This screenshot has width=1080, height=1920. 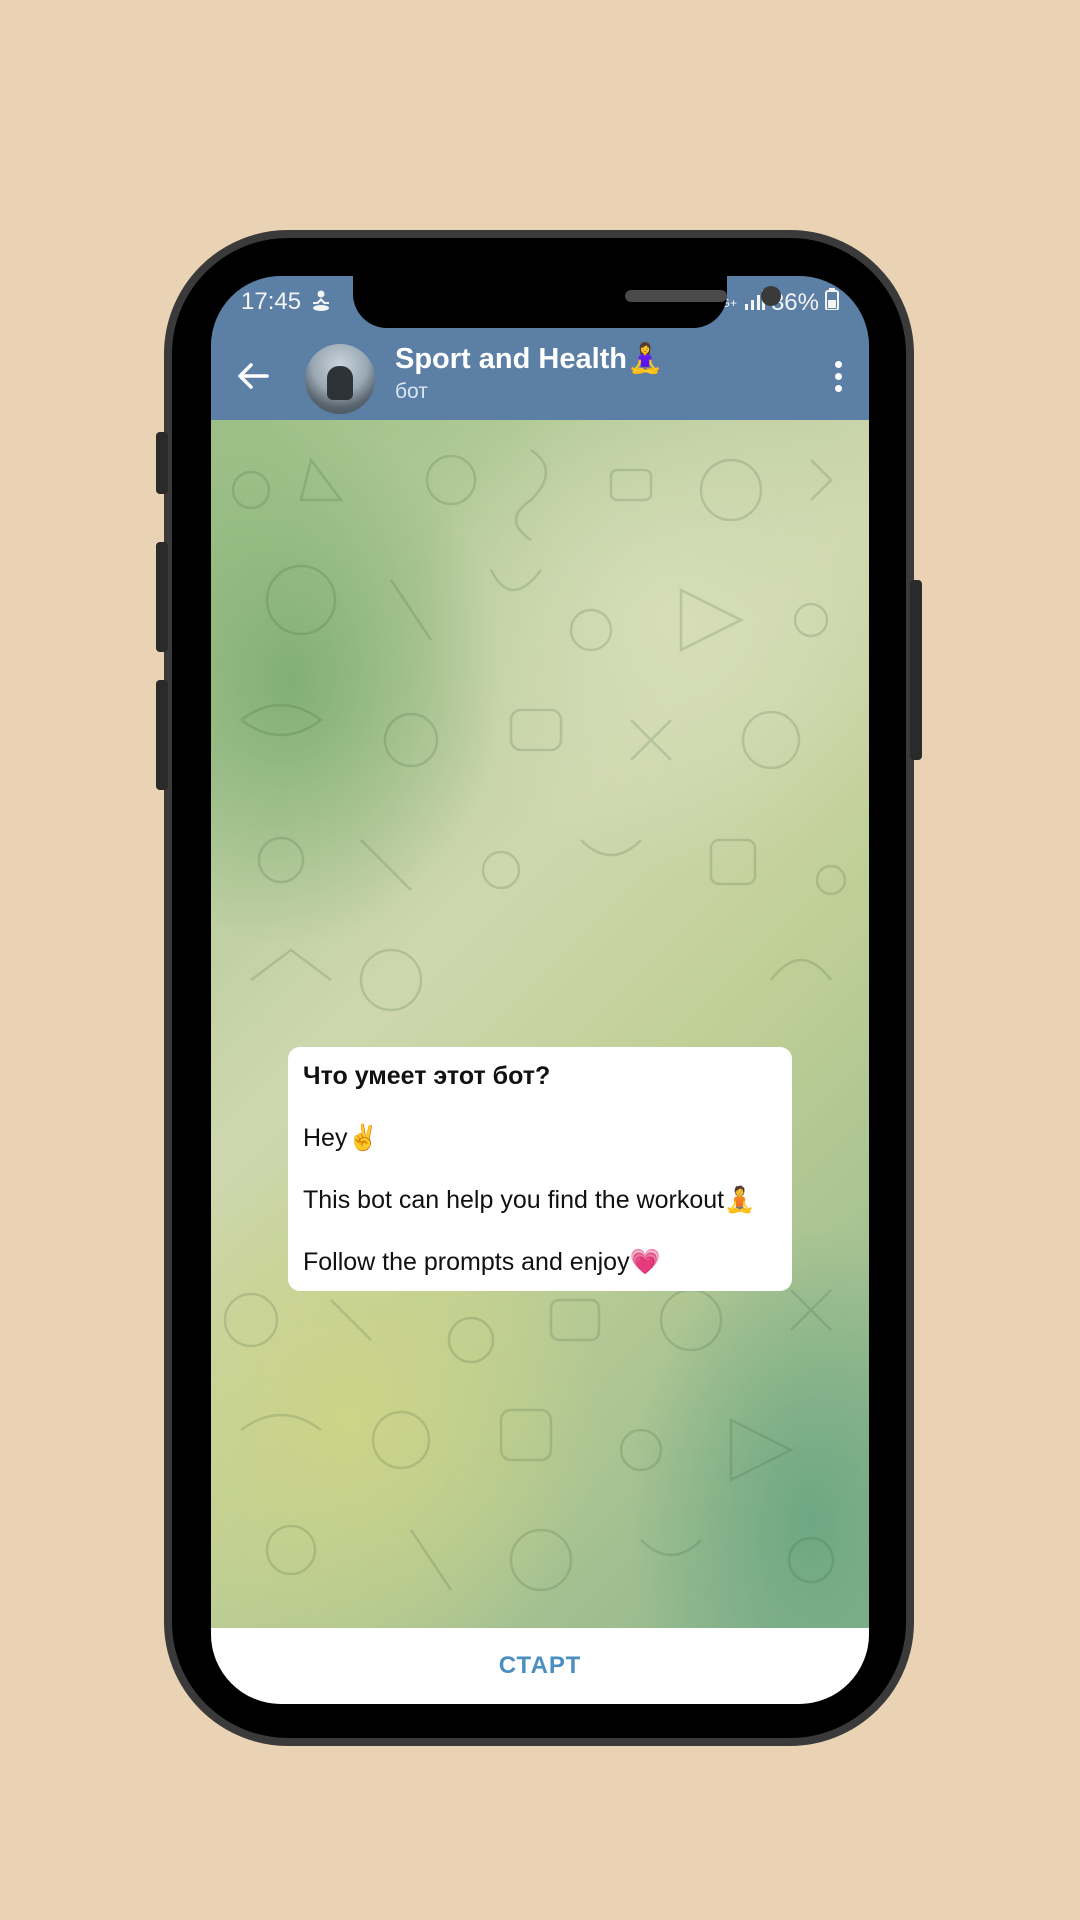 I want to click on chat-header: Sport and Health🧘‍♀️ бот, so click(x=540, y=376).